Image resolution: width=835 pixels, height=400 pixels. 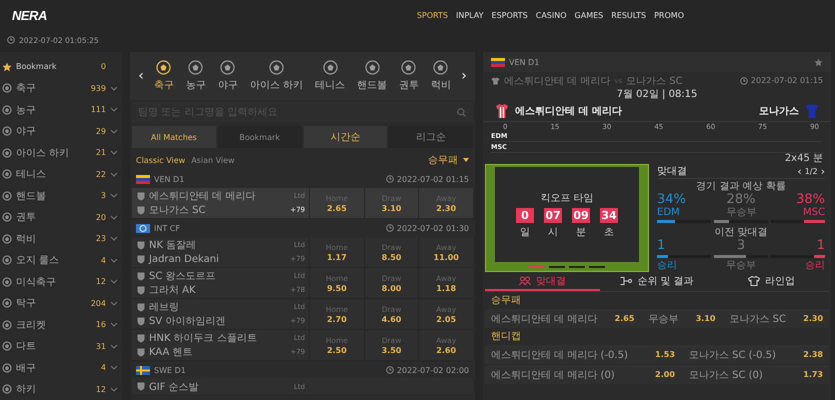 I want to click on sport-tab: 테니스, so click(x=330, y=76).